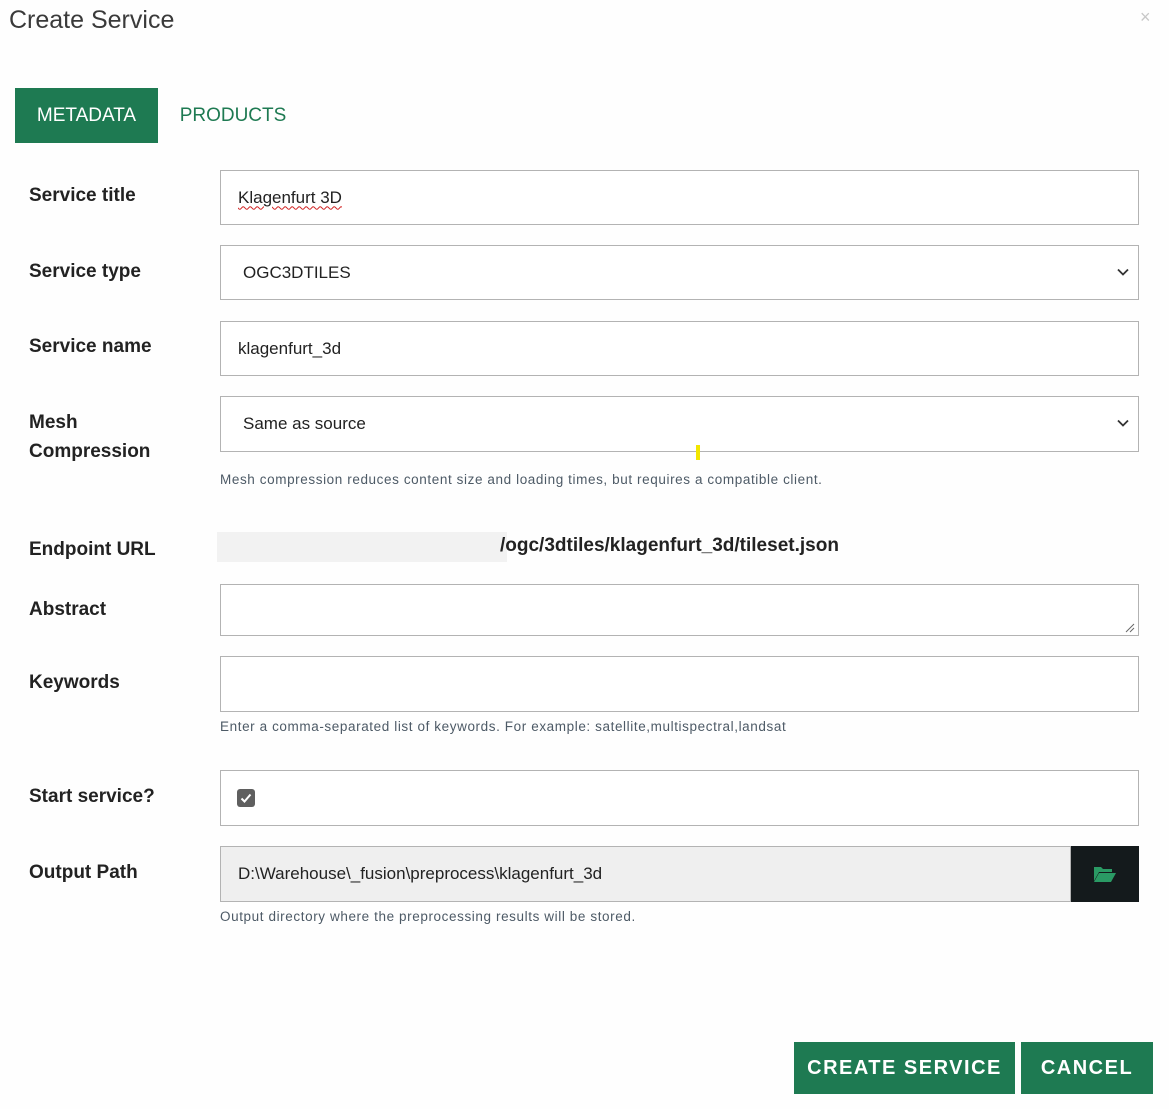 The width and height of the screenshot is (1169, 1109). Describe the element at coordinates (1145, 17) in the screenshot. I see `close-icon: ×` at that location.